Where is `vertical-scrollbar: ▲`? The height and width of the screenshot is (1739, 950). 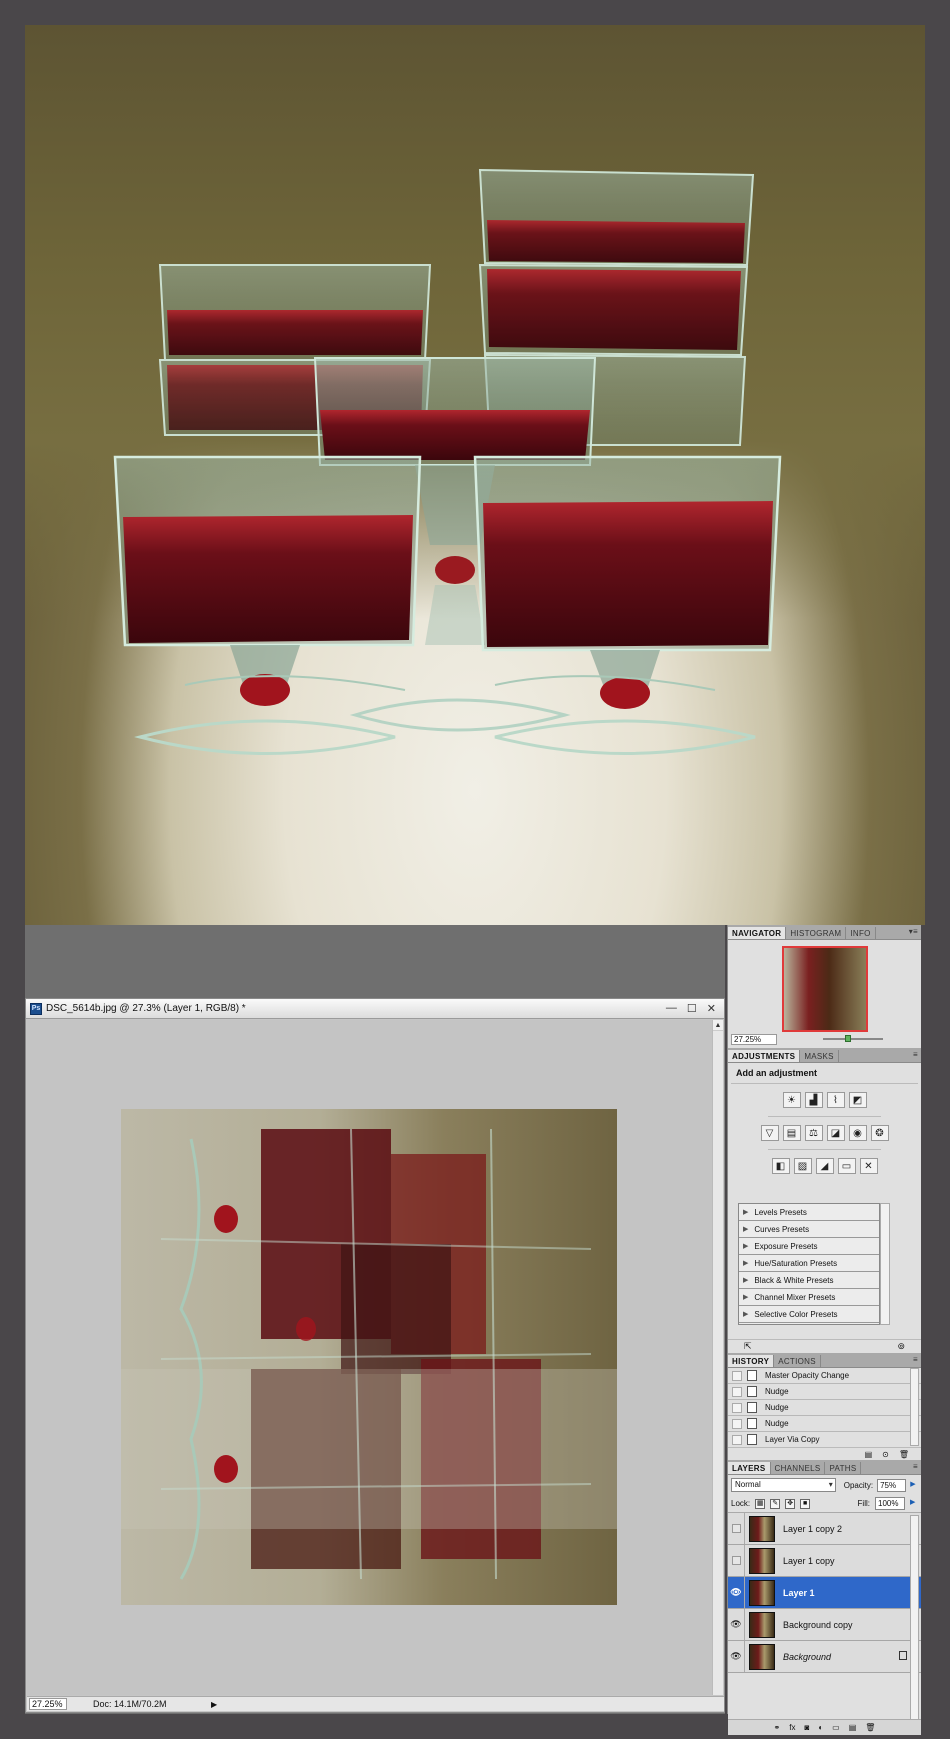
vertical-scrollbar: ▲ is located at coordinates (717, 1357).